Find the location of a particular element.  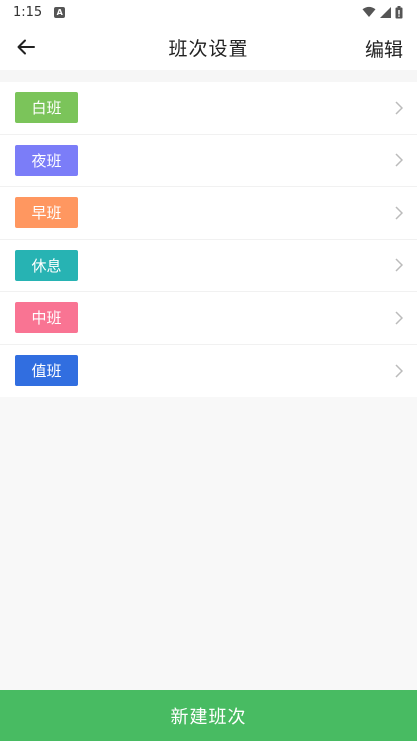

shift-row-duty: 值班 is located at coordinates (208, 371).